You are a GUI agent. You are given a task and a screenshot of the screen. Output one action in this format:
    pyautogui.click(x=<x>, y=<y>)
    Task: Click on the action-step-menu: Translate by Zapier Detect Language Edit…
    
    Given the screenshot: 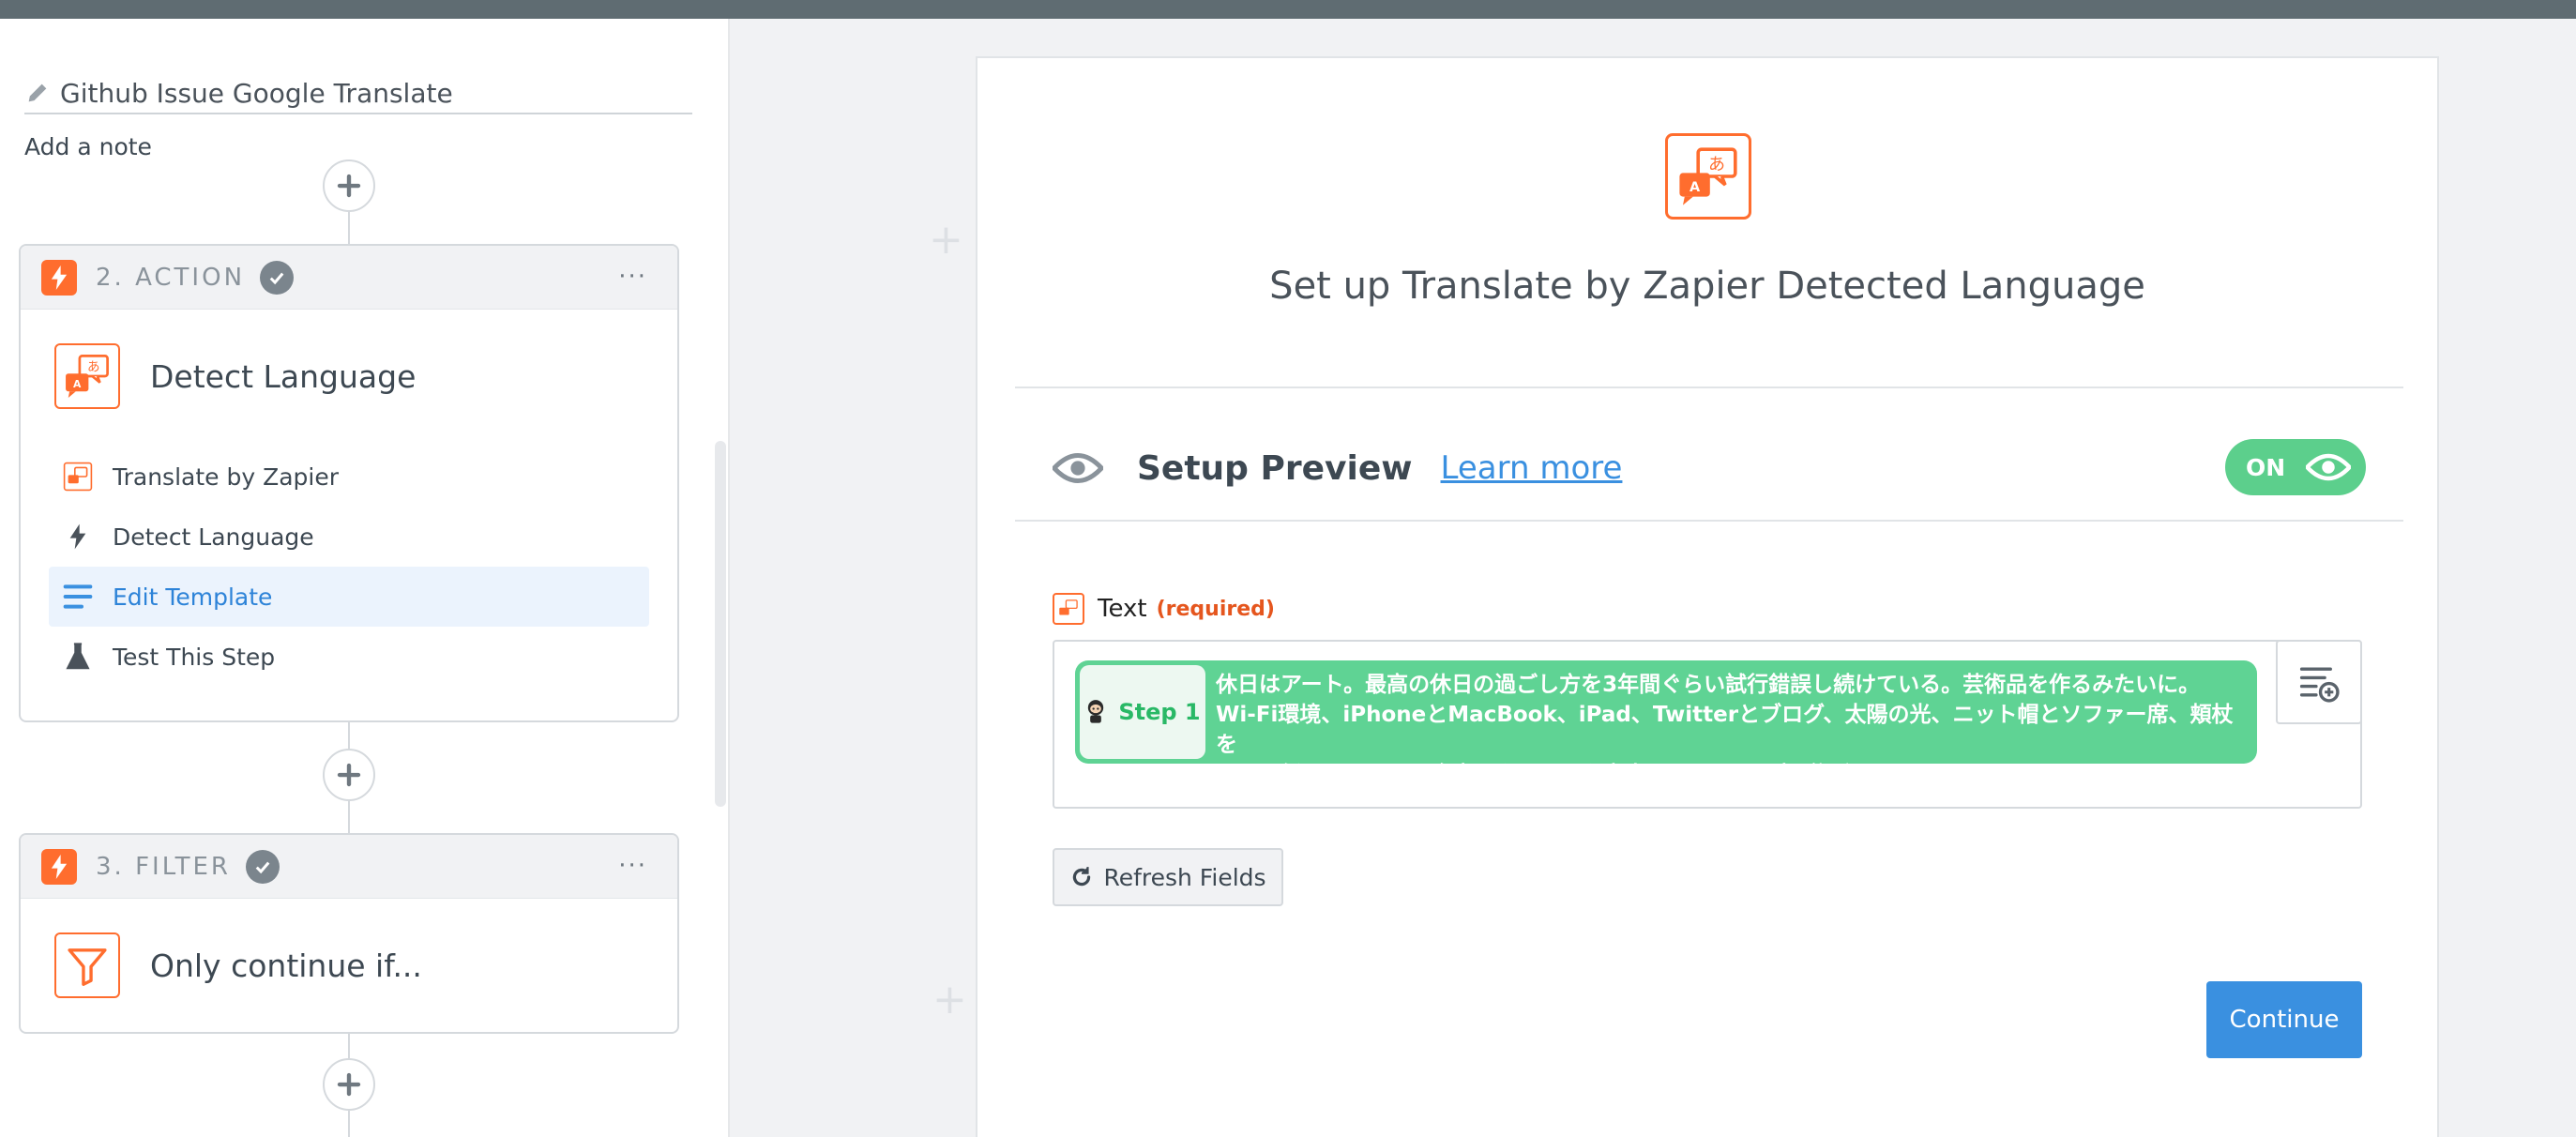 What is the action you would take?
    pyautogui.click(x=349, y=567)
    